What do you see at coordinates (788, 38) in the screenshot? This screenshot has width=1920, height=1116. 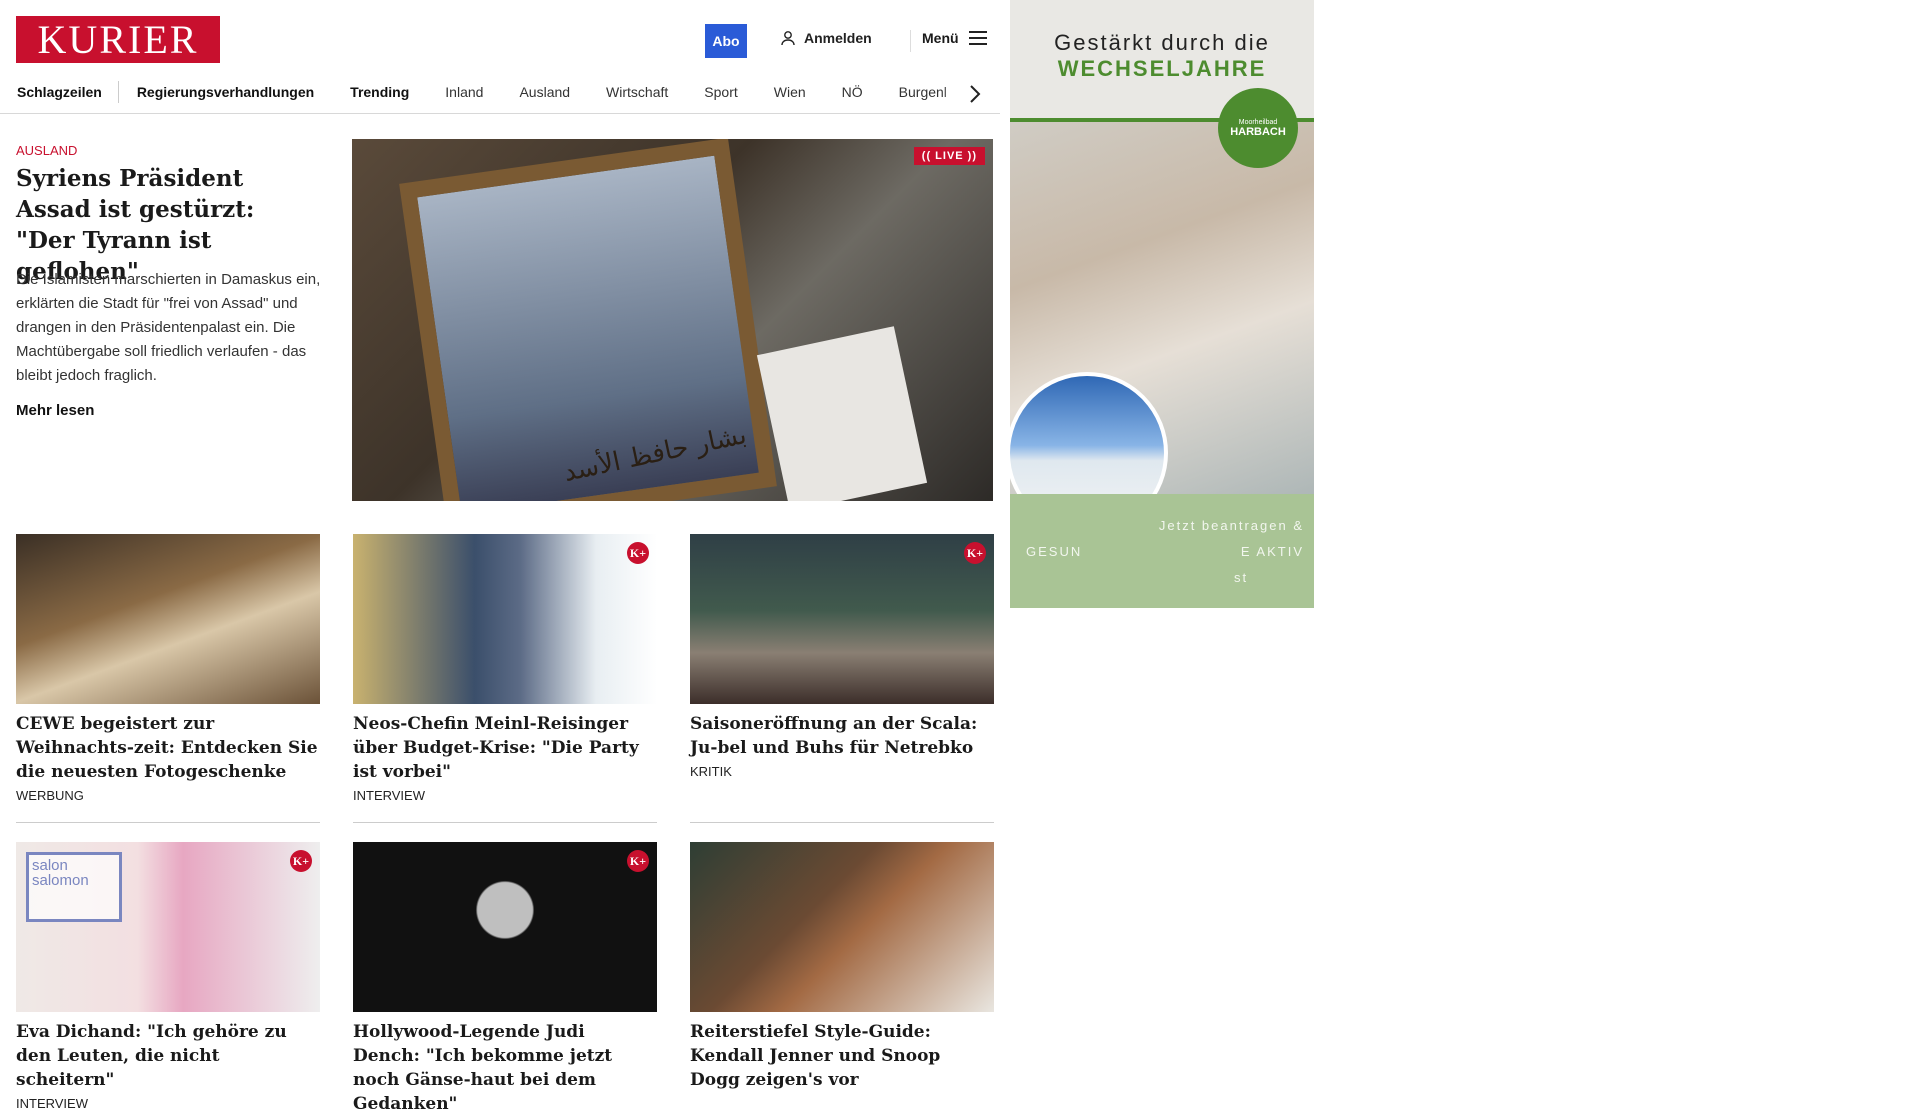 I see `user-icon` at bounding box center [788, 38].